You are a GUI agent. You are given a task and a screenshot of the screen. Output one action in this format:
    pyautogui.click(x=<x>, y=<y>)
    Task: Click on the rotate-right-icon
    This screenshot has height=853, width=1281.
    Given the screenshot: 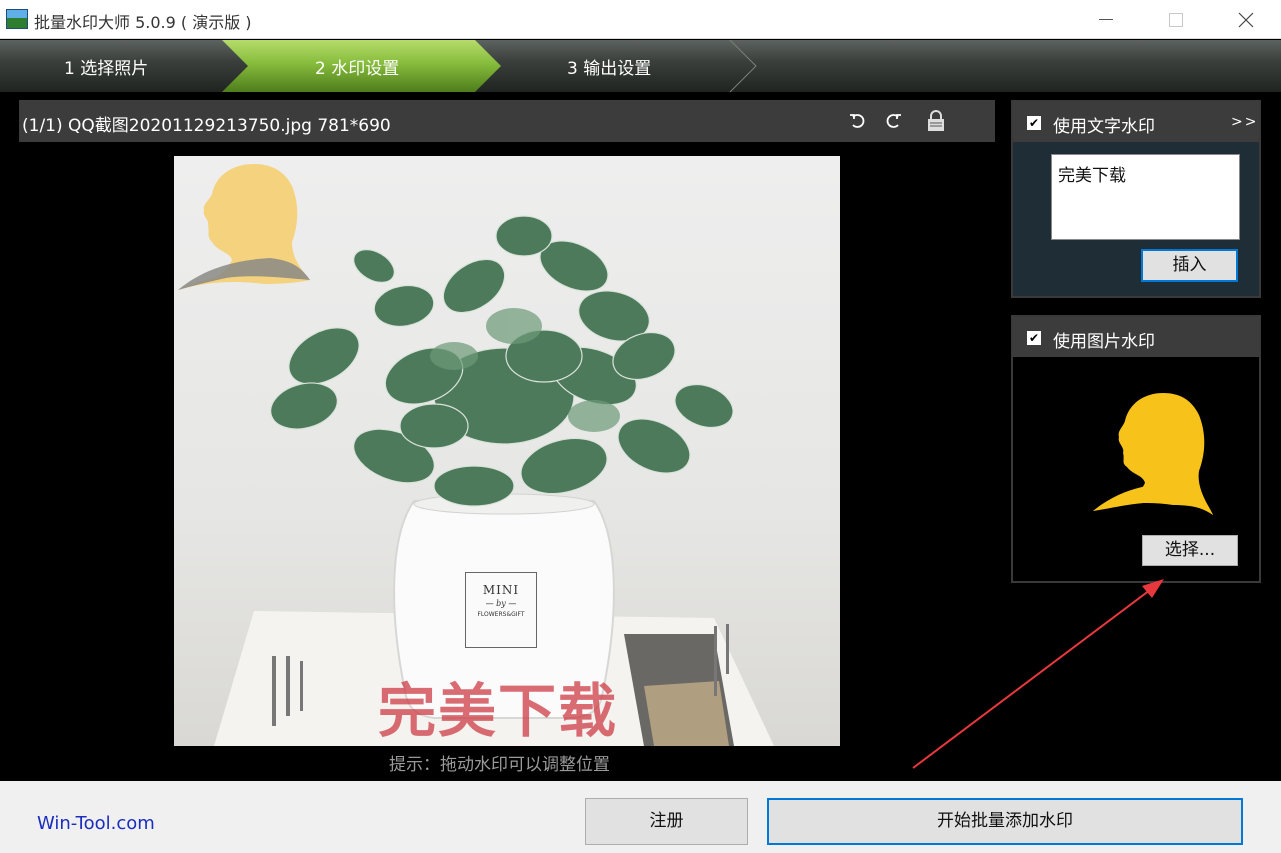 What is the action you would take?
    pyautogui.click(x=893, y=121)
    